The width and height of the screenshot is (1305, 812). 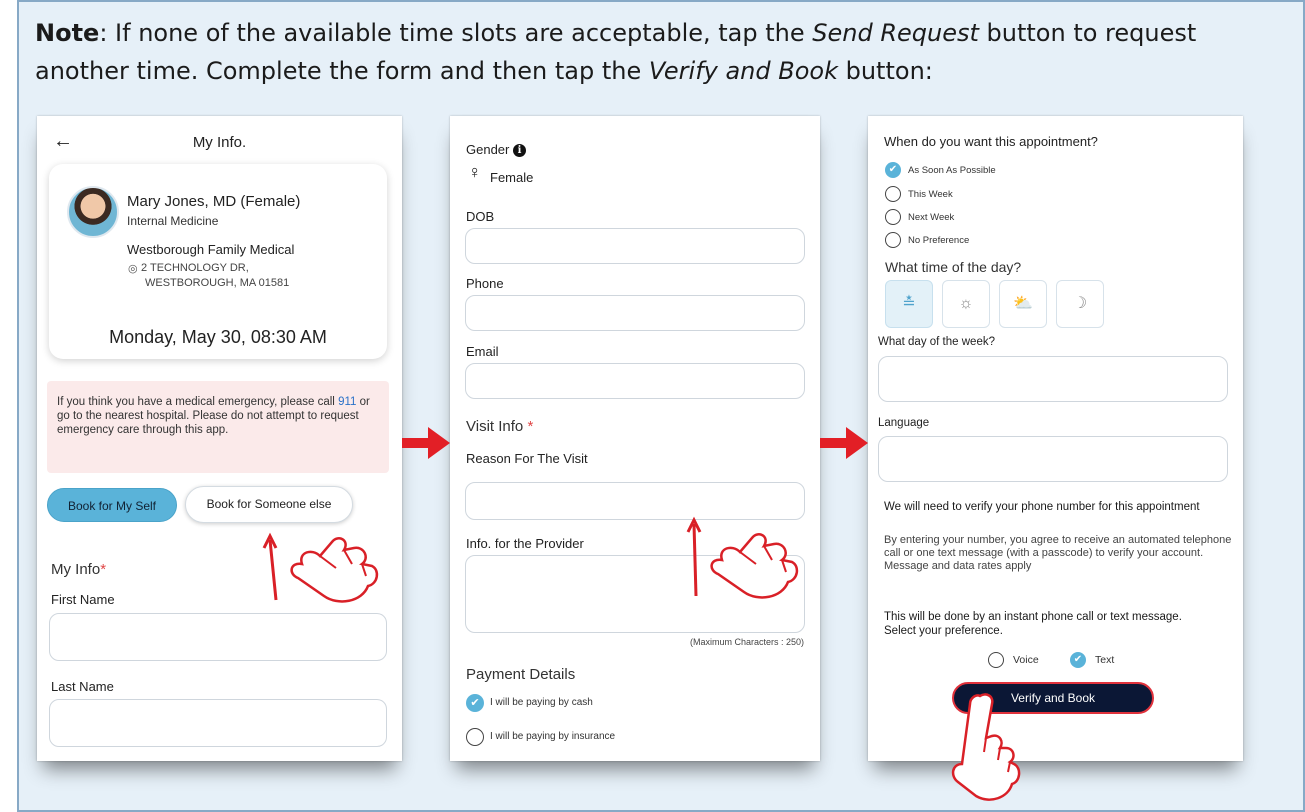 I want to click on first-name-label: First Name, so click(x=83, y=599).